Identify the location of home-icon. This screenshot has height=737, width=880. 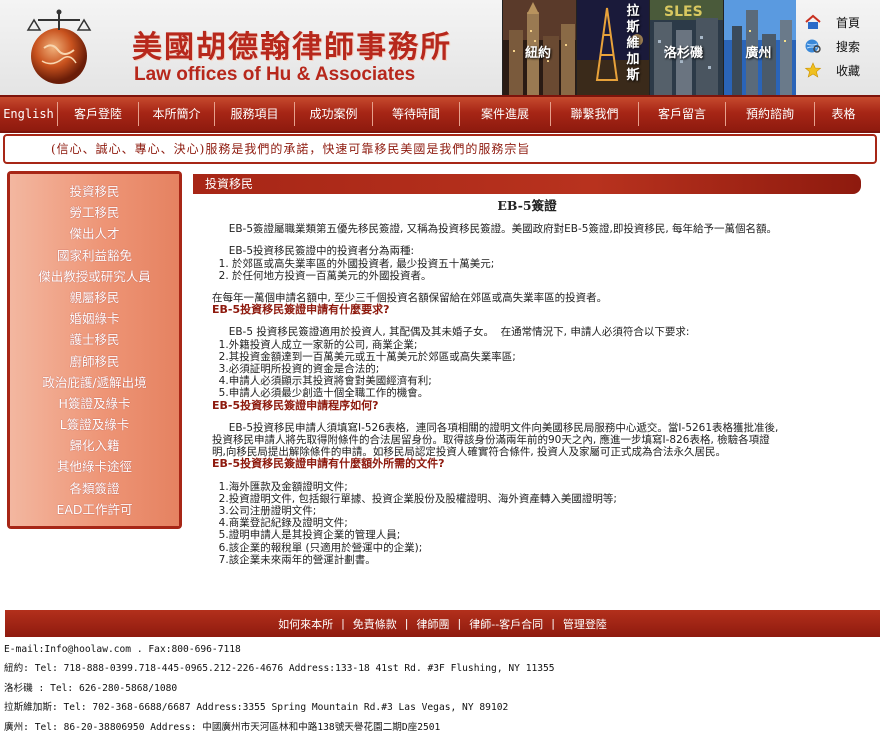
(813, 22).